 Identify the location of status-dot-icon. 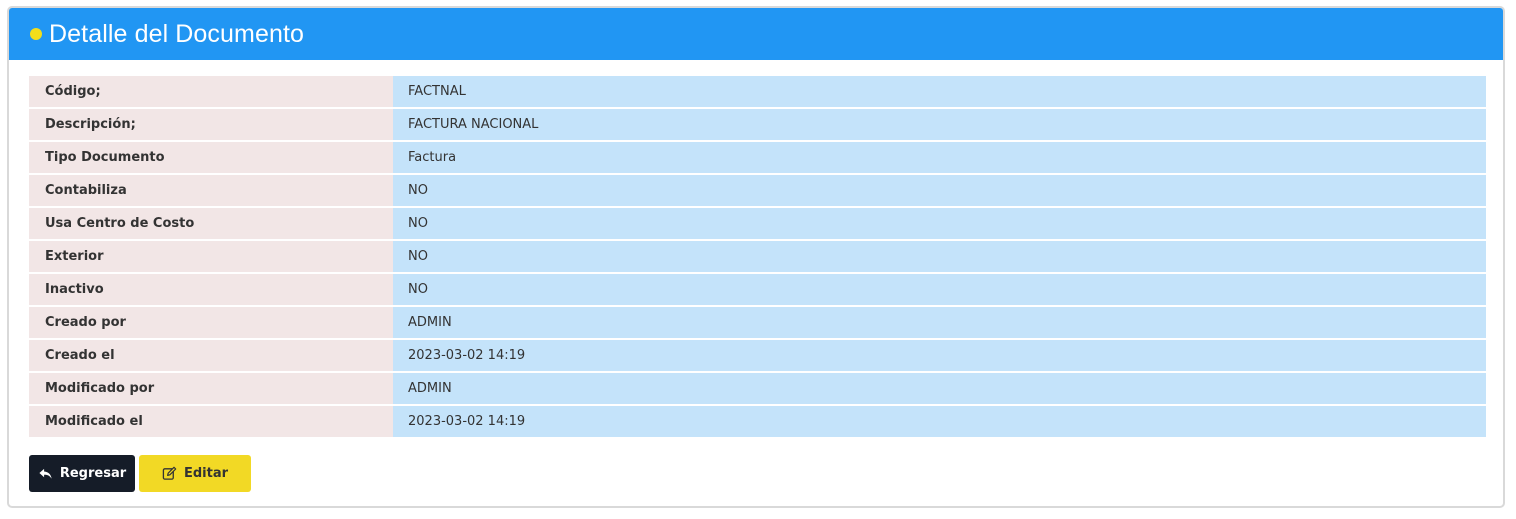
(36, 34).